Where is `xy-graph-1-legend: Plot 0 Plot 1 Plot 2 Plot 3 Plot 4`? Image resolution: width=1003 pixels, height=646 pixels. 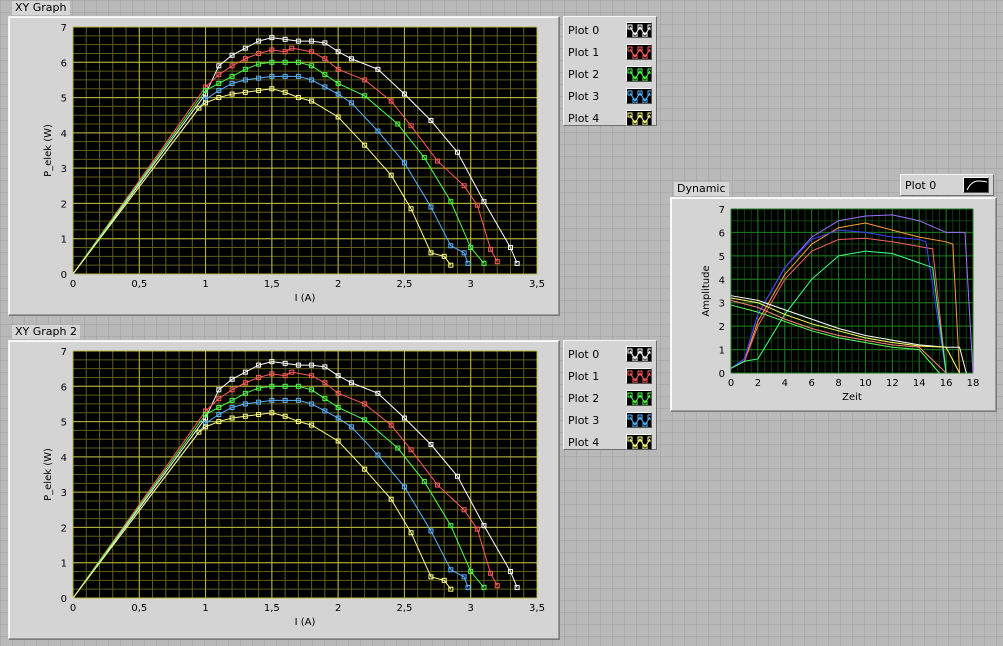
xy-graph-1-legend: Plot 0 Plot 1 Plot 2 Plot 3 Plot 4 is located at coordinates (610, 71).